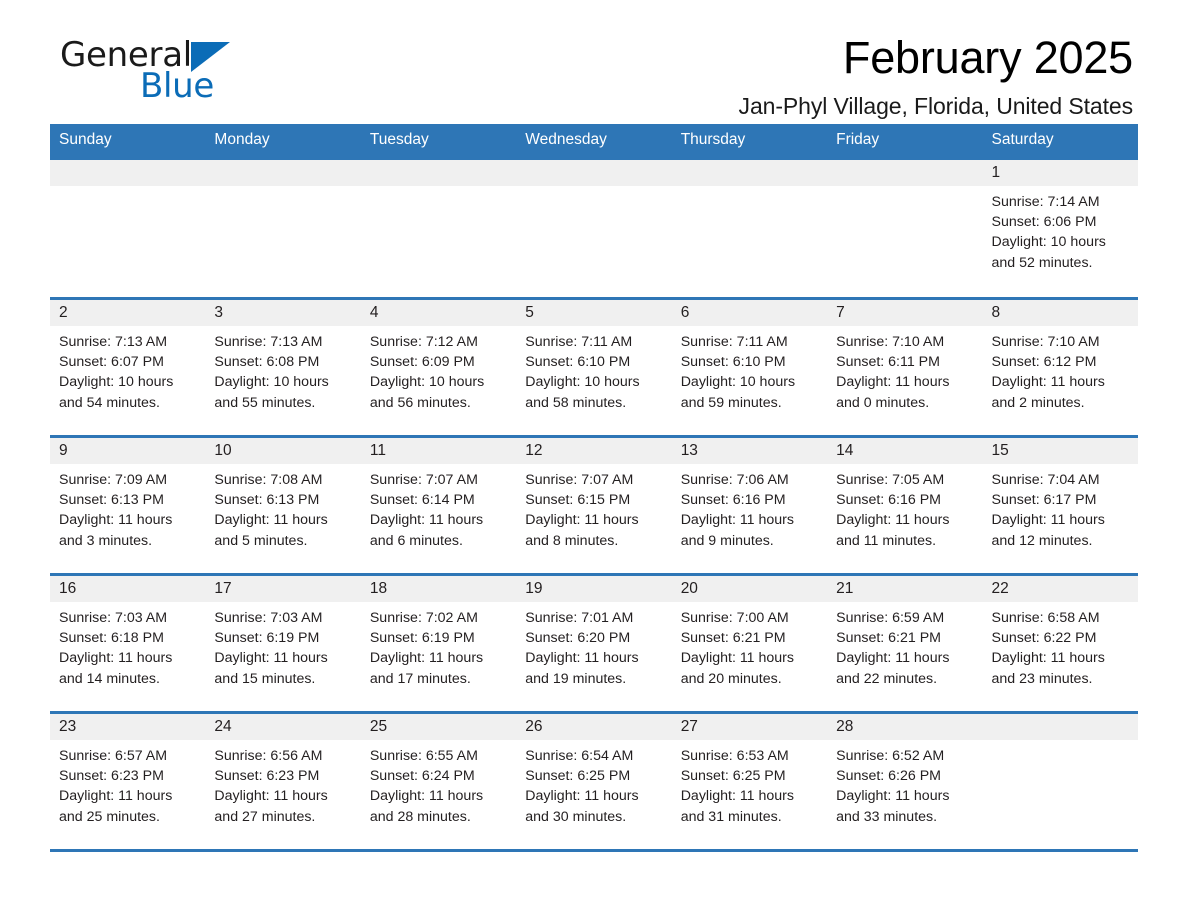  What do you see at coordinates (416, 540) in the screenshot?
I see `day-info-line: and 6 minutes.` at bounding box center [416, 540].